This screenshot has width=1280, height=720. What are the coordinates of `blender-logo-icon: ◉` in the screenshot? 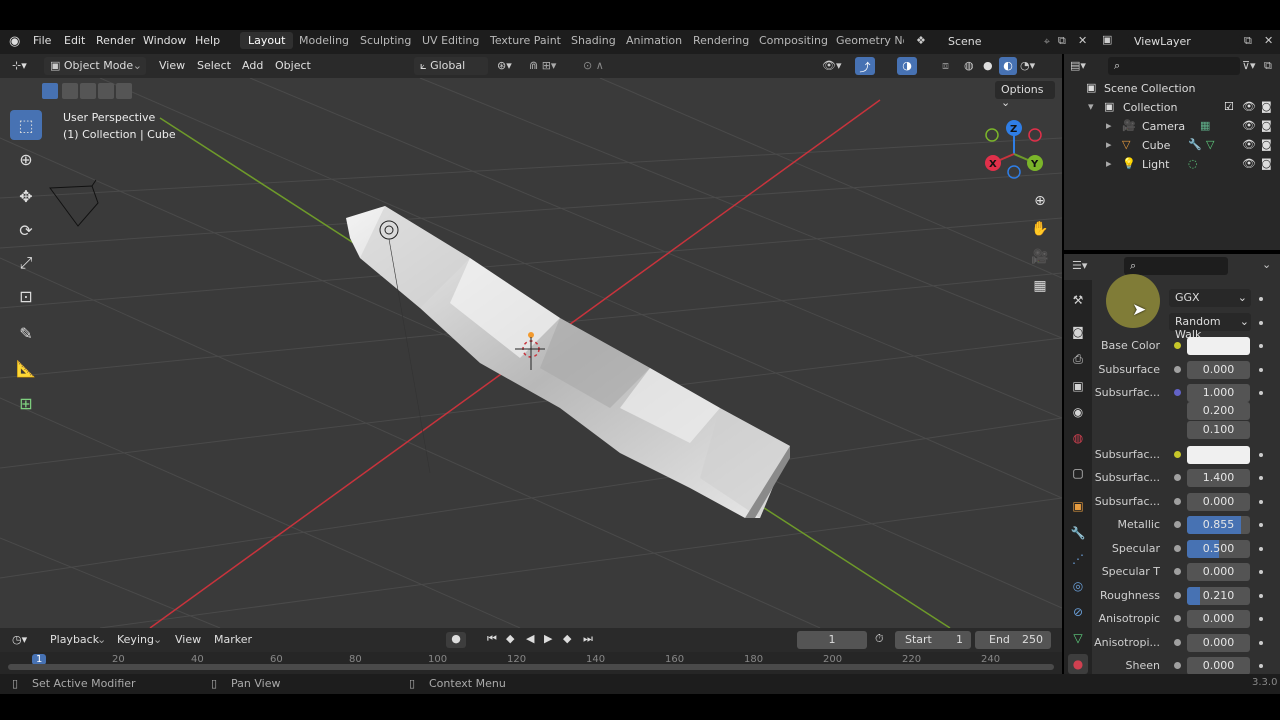 It's located at (14, 41).